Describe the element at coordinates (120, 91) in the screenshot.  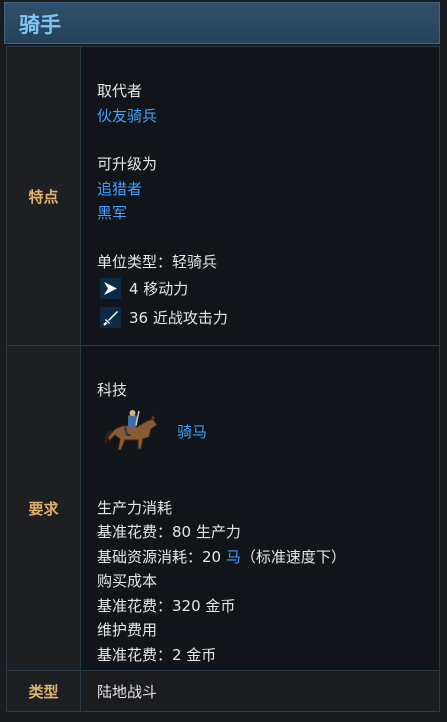
I see `replaces-label: 取代者` at that location.